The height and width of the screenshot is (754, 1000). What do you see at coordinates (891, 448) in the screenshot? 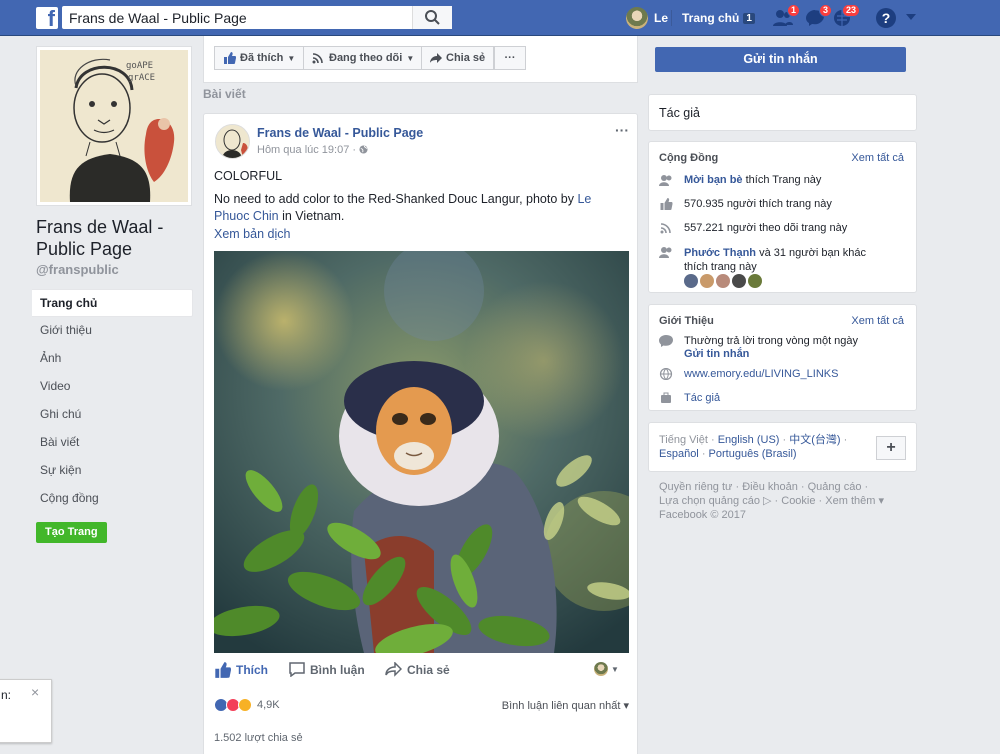
I see `add-language-button: +` at bounding box center [891, 448].